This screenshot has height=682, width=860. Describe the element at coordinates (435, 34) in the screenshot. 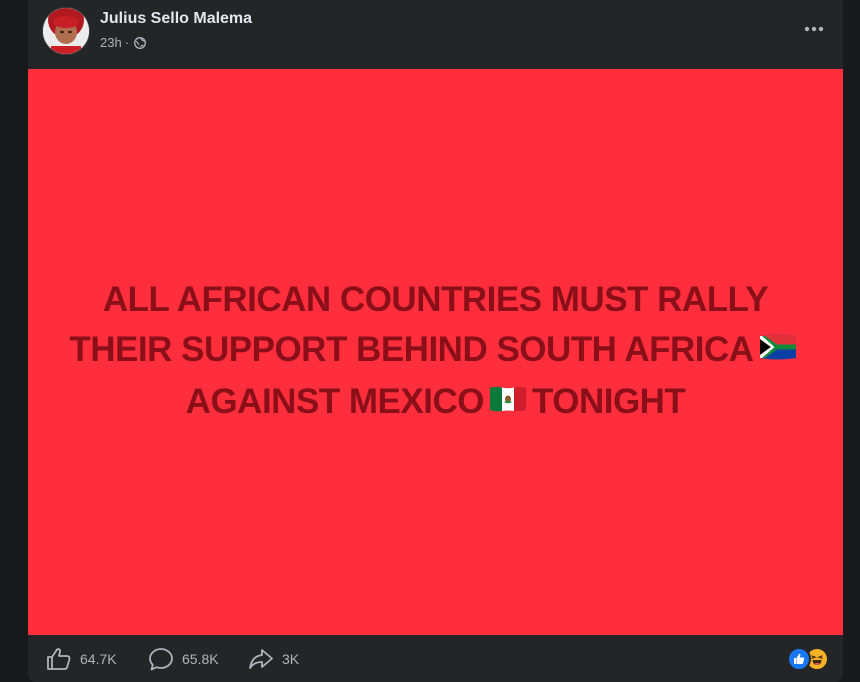

I see `post-header: Julius Sello Malema 23h ·` at that location.